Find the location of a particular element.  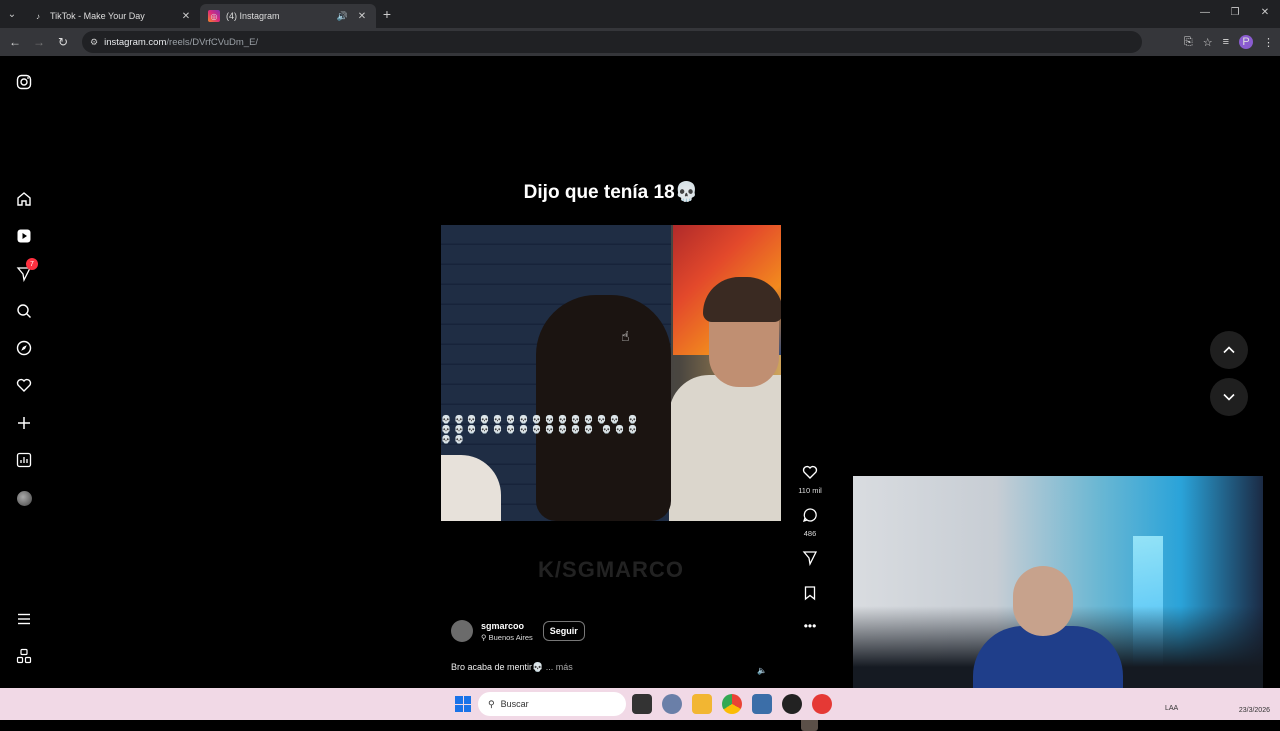

chrome-icon is located at coordinates (732, 704).